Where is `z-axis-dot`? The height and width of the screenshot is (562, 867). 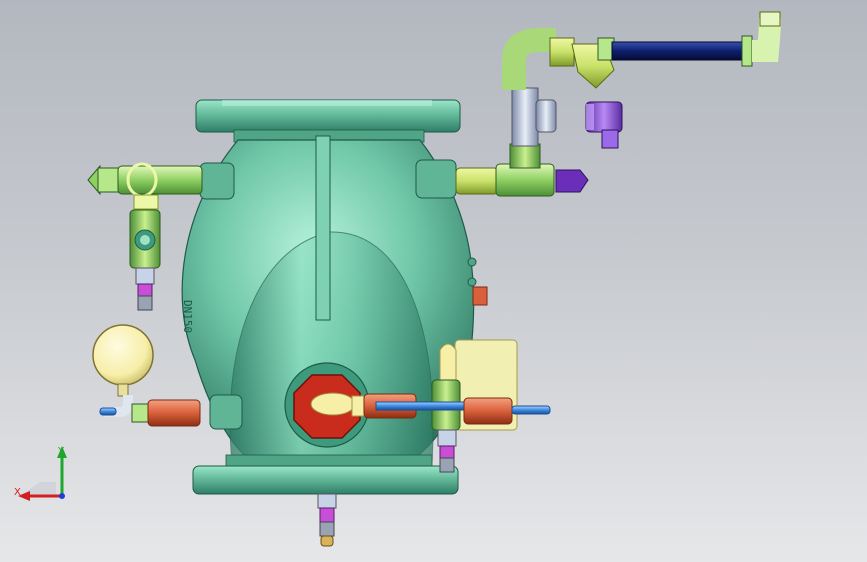
z-axis-dot is located at coordinates (62, 496).